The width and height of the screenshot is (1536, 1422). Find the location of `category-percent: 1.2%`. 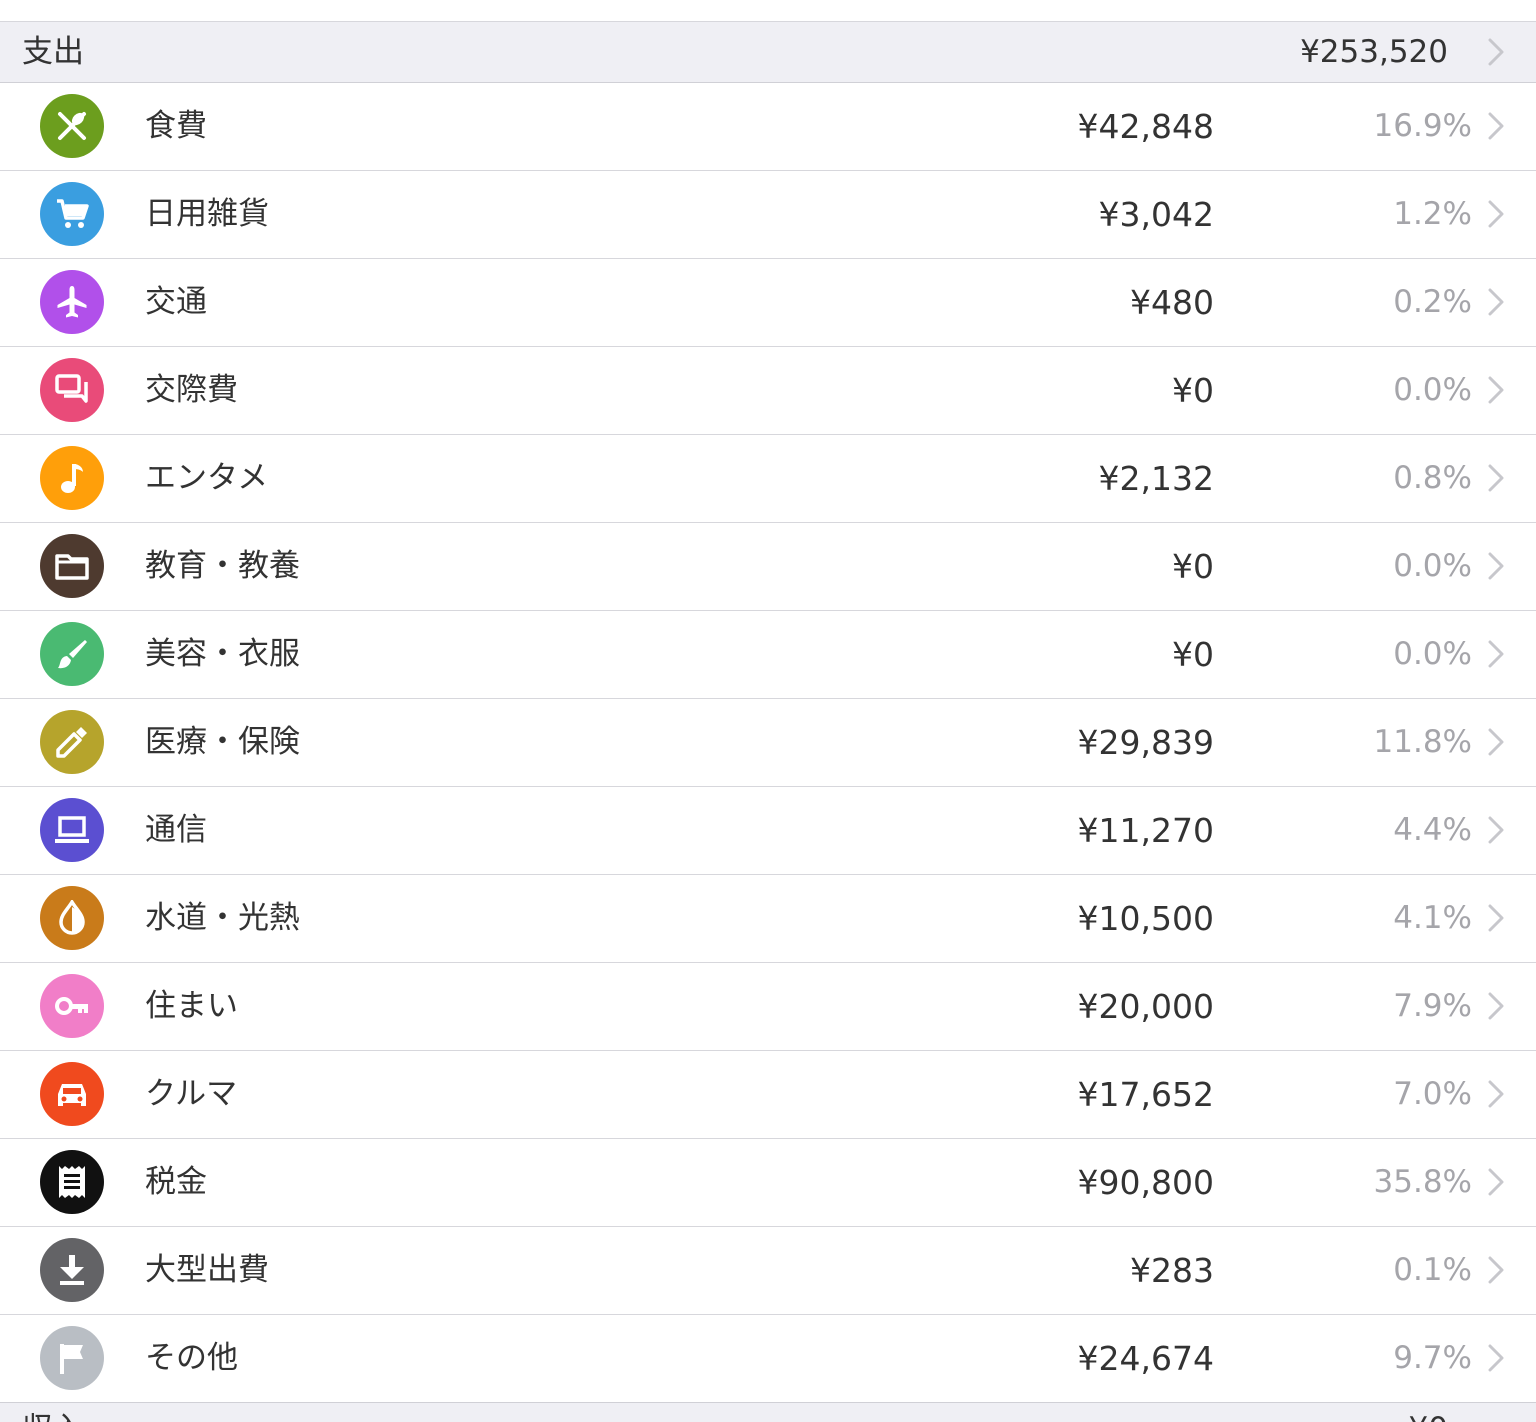

category-percent: 1.2% is located at coordinates (1432, 214).